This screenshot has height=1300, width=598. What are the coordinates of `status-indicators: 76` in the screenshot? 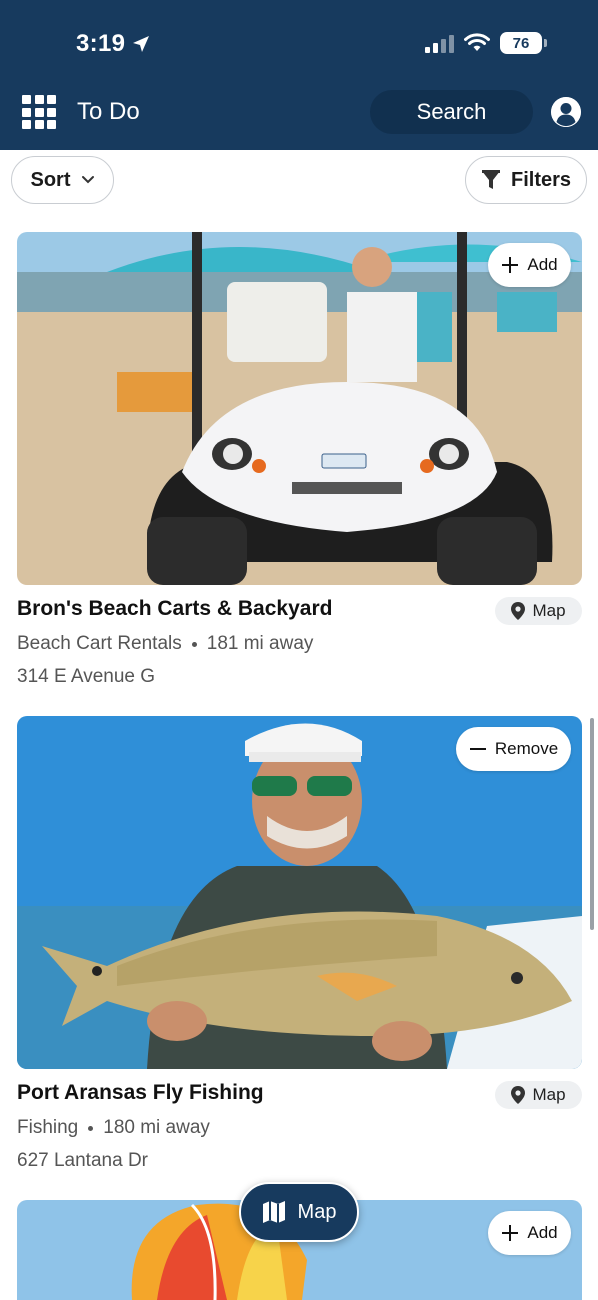 It's located at (486, 43).